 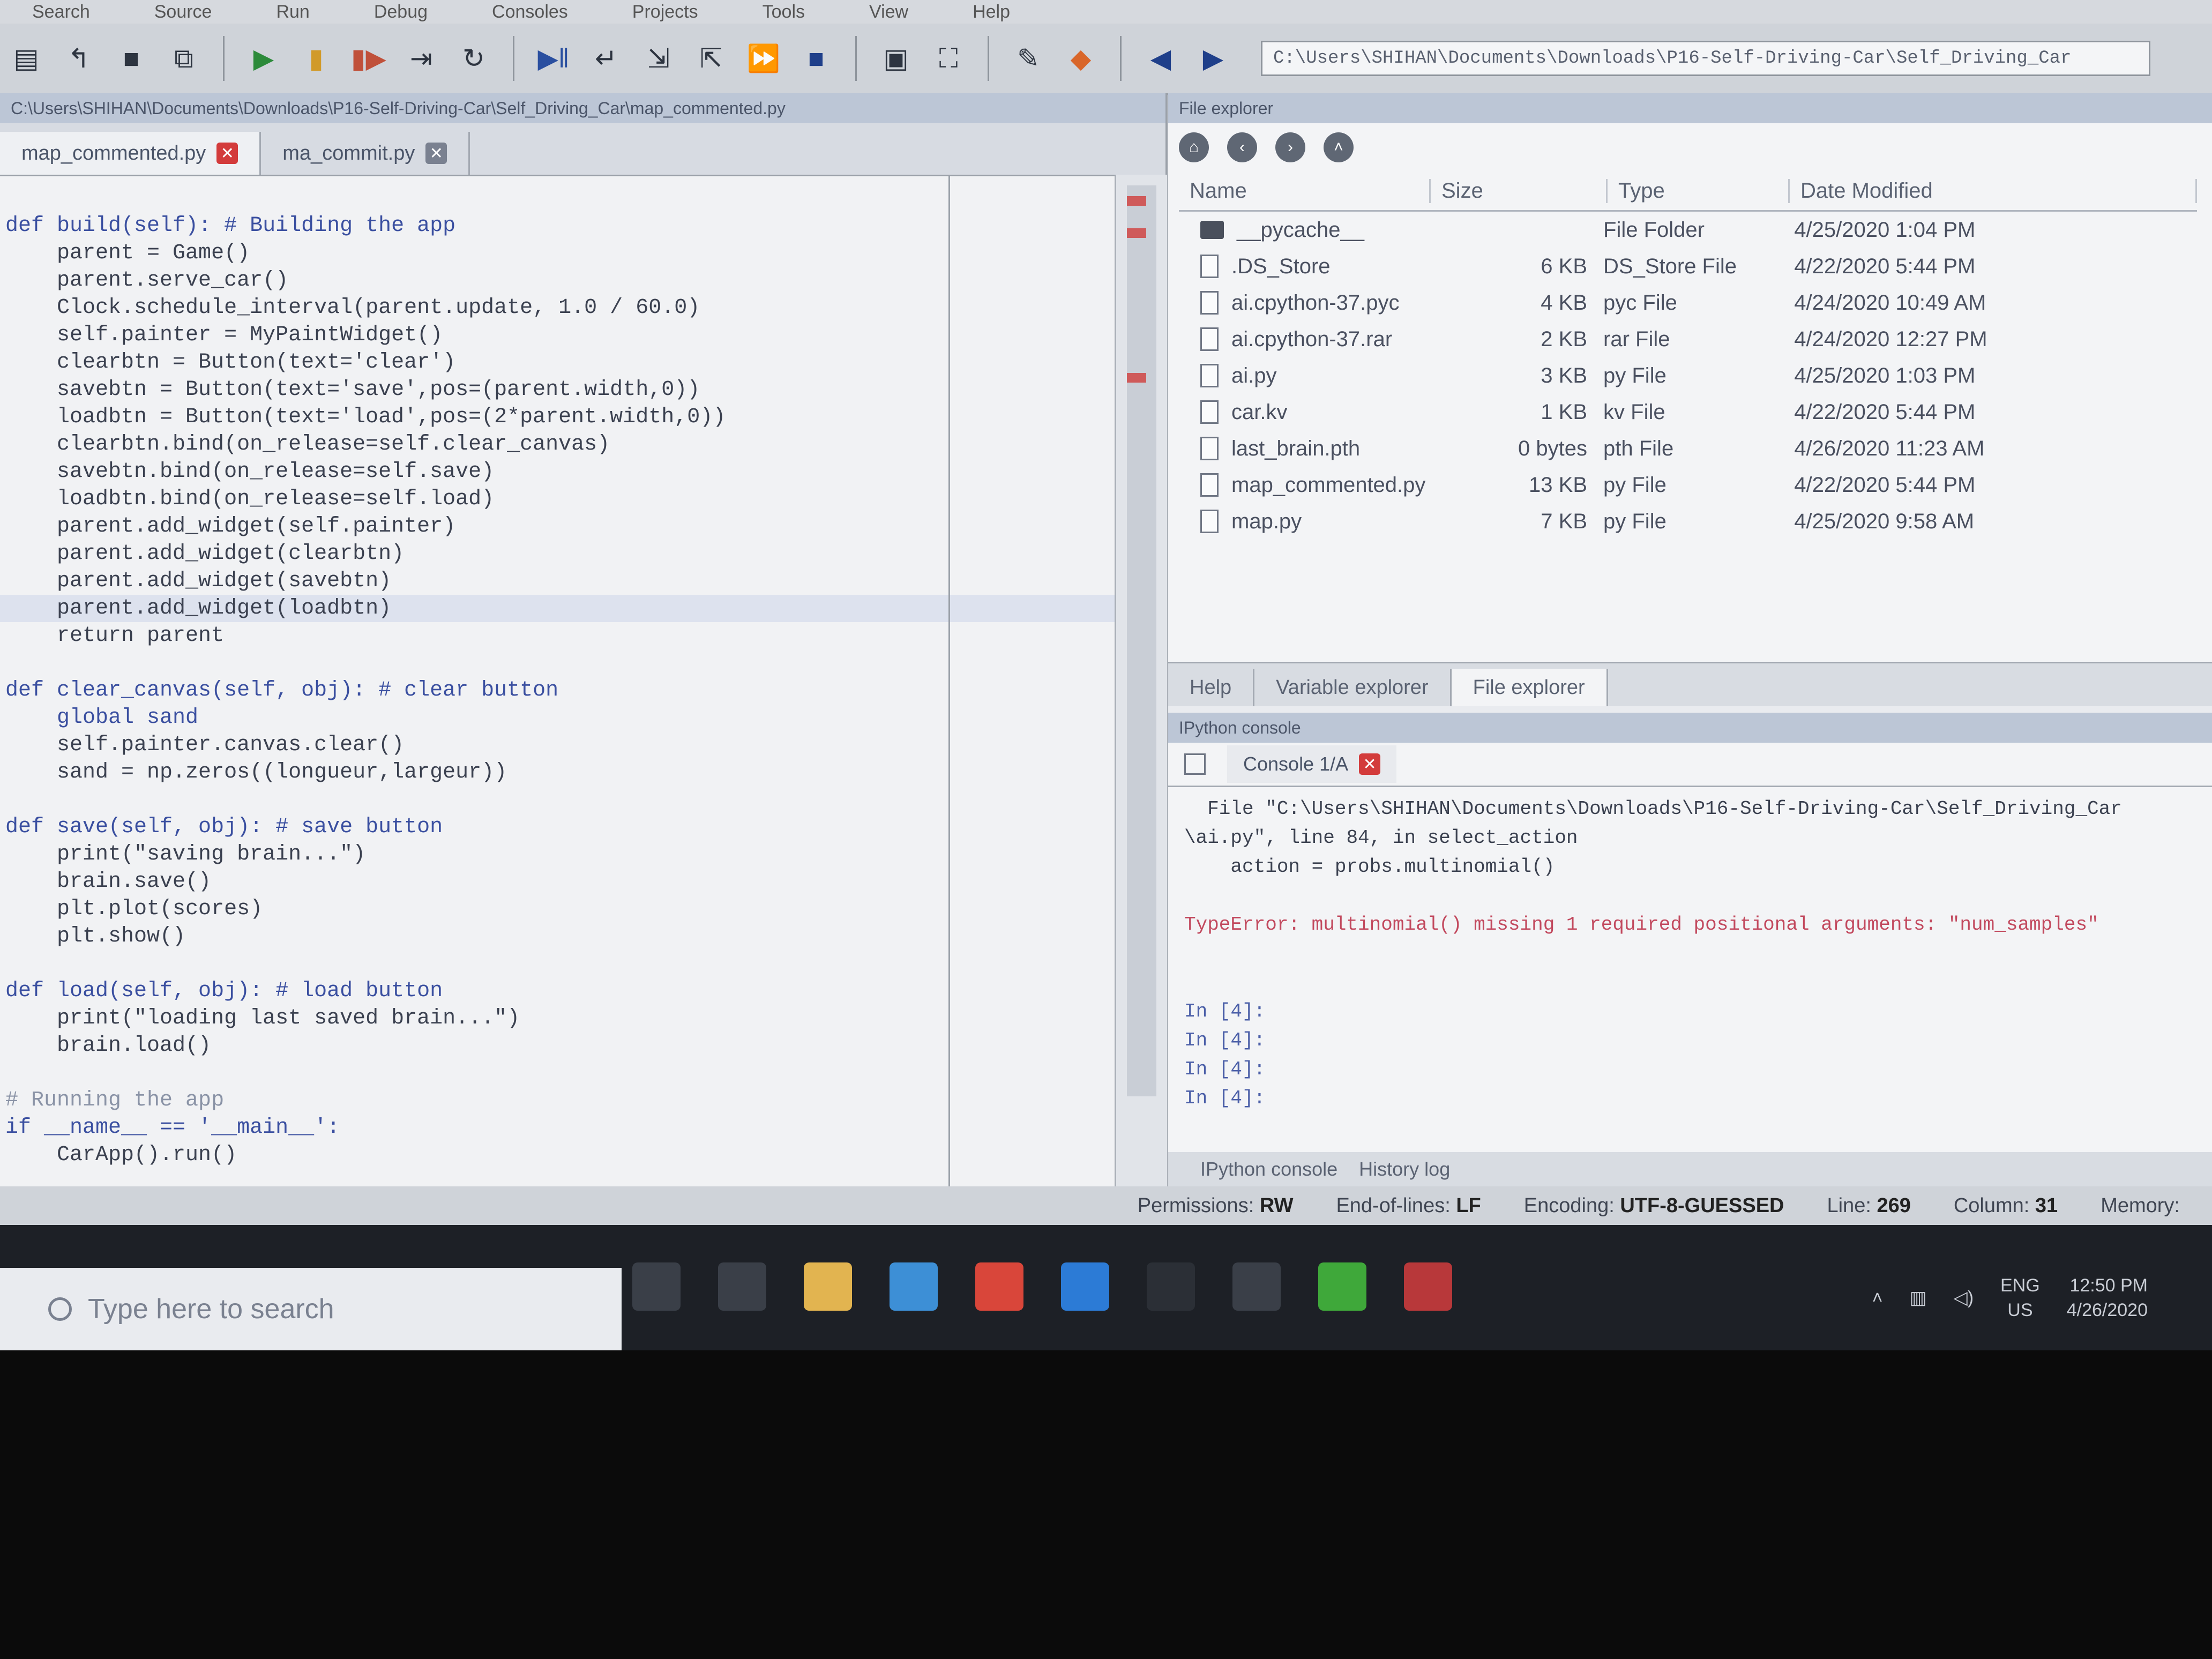 What do you see at coordinates (530, 12) in the screenshot?
I see `menu-consoles: Consoles` at bounding box center [530, 12].